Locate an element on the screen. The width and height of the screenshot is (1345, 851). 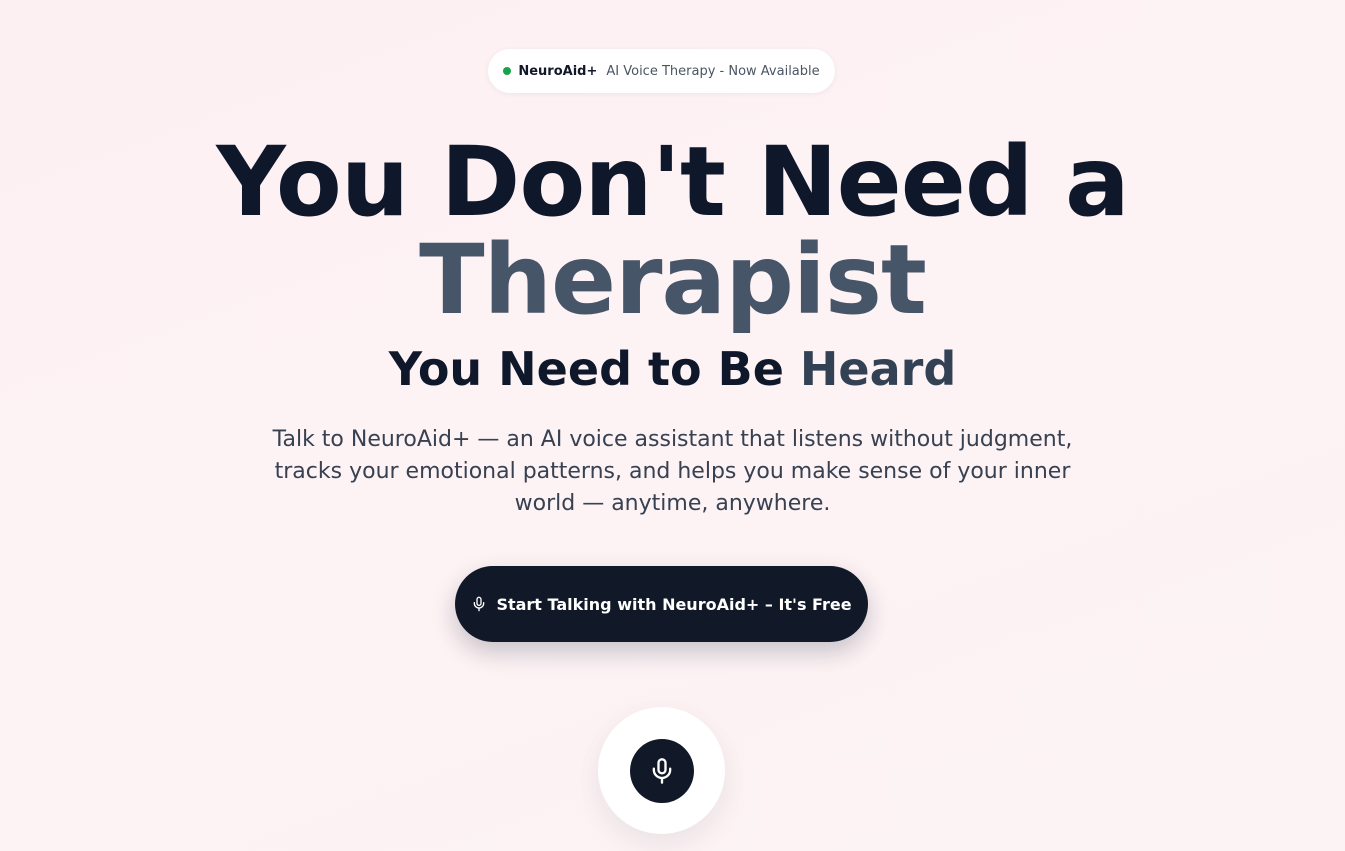
badge-text: AI Voice Therapy - Now Available is located at coordinates (713, 71).